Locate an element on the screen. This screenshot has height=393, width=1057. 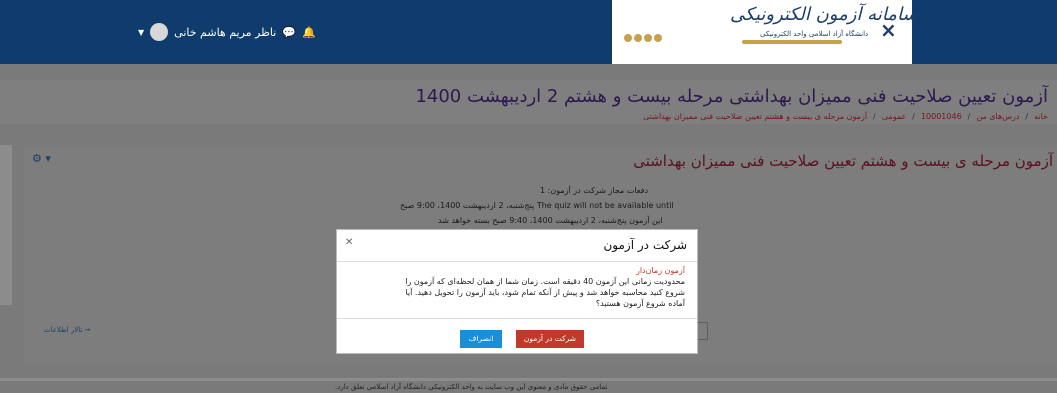
user-menu: ▼ ناظر مریم هاشم خانی 💬 🔔 is located at coordinates (227, 32).